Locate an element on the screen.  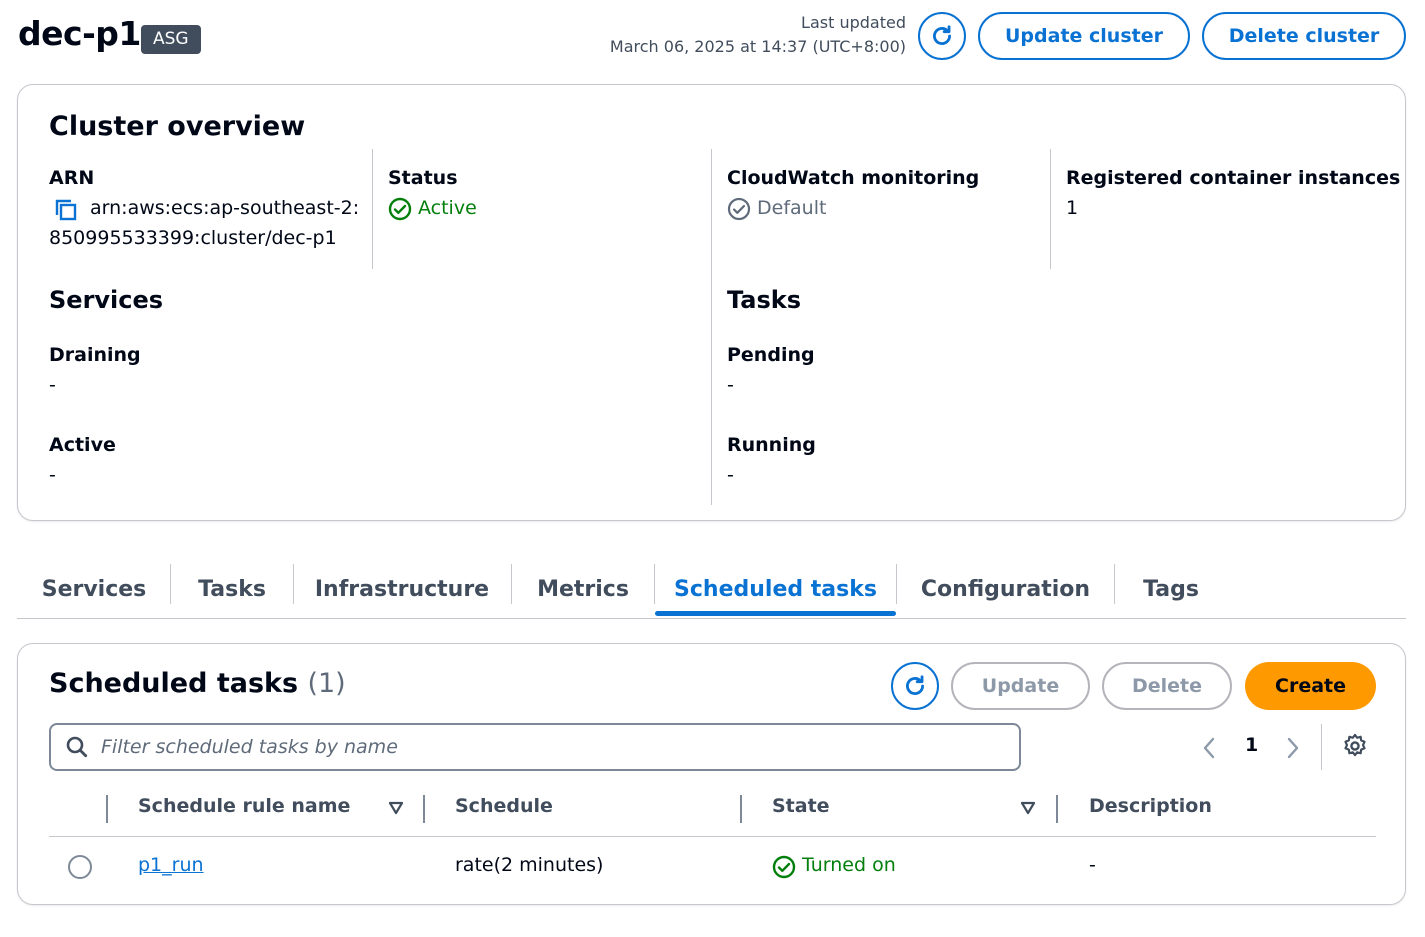
page-number: 1 is located at coordinates (1251, 745).